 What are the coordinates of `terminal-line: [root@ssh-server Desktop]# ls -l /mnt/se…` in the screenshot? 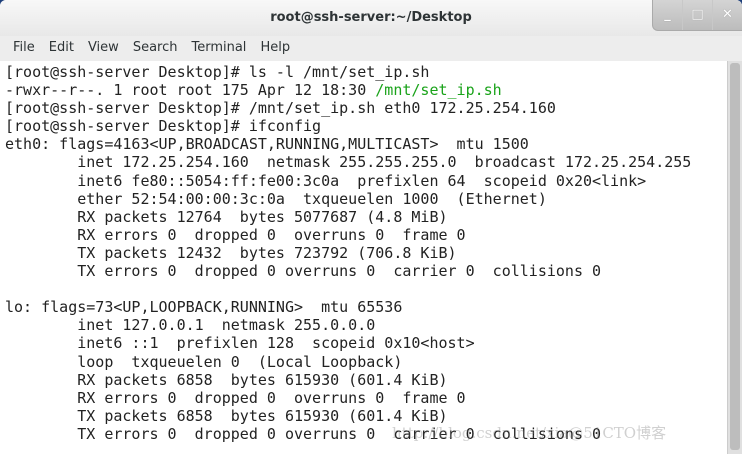 It's located at (217, 72).